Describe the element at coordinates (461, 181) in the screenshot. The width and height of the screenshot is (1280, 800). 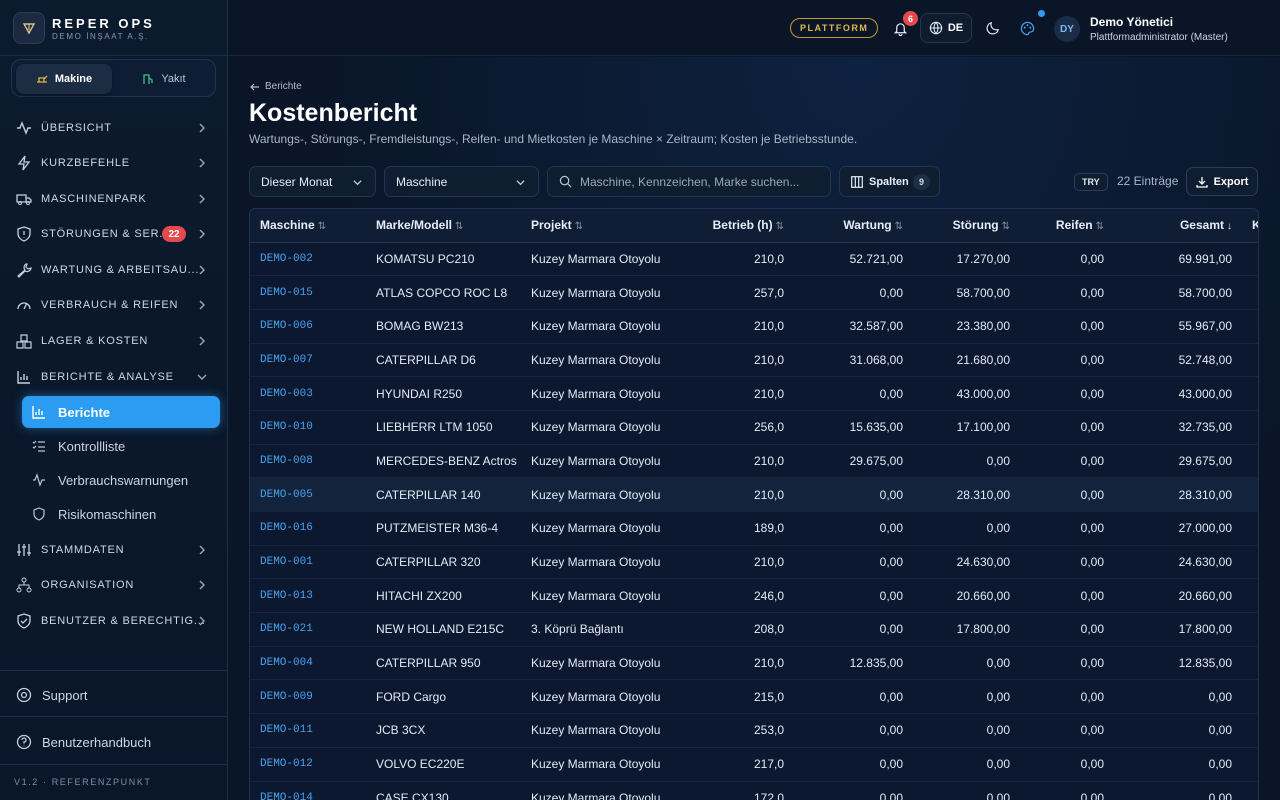
I see `group-by-select: Maschine` at that location.